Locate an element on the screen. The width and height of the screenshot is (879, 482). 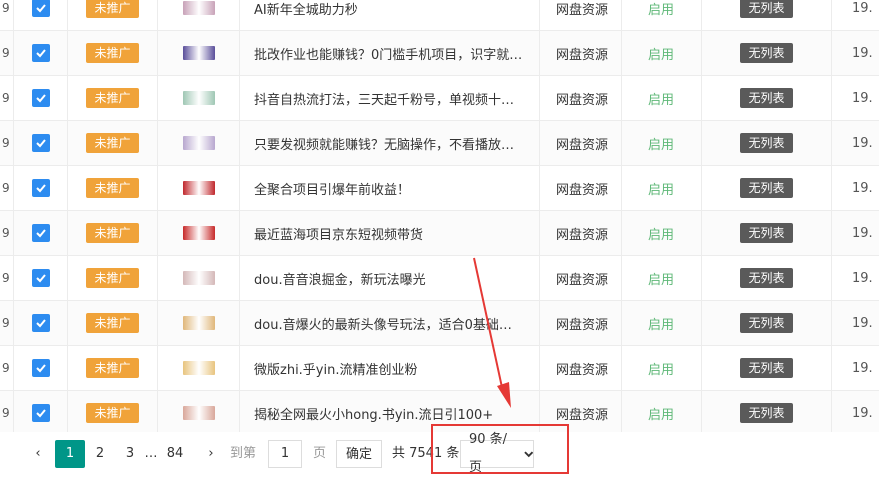
resource-title: 揭秘全网最火小hong.书yin.流日引100+ is located at coordinates (373, 413).